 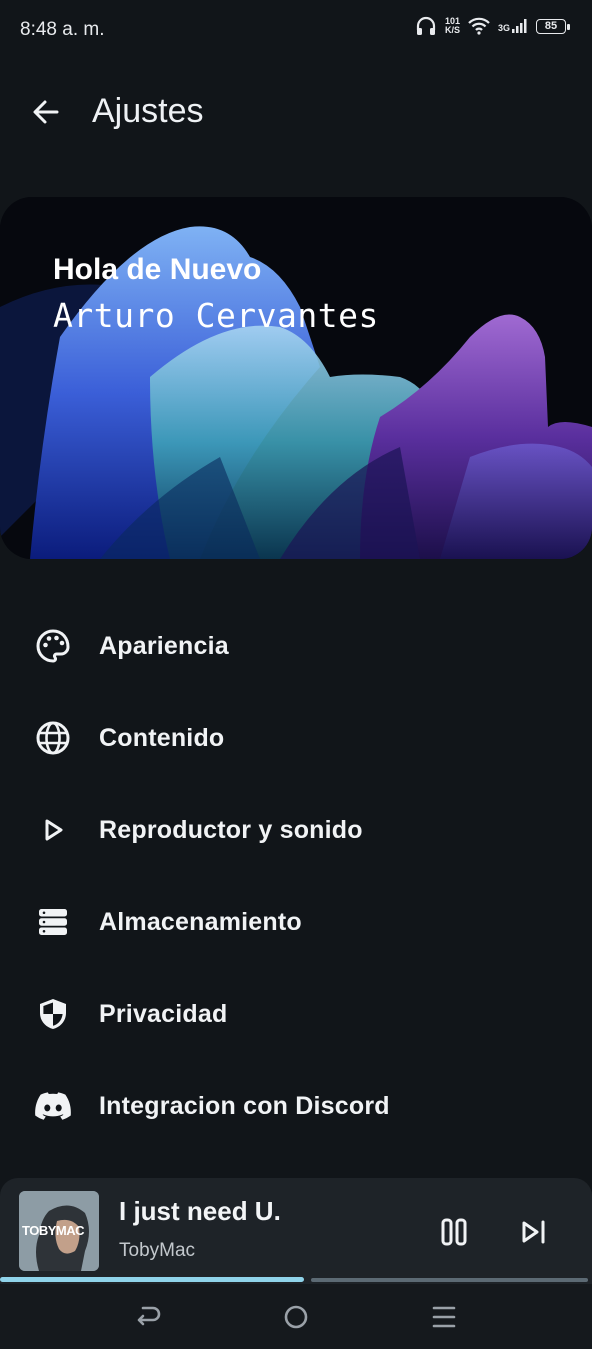 What do you see at coordinates (200, 921) in the screenshot?
I see `menu-label: Almacenamiento` at bounding box center [200, 921].